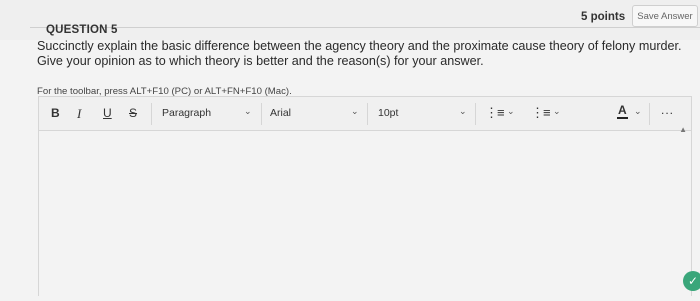 The height and width of the screenshot is (301, 700). I want to click on bold-button: B, so click(55, 113).